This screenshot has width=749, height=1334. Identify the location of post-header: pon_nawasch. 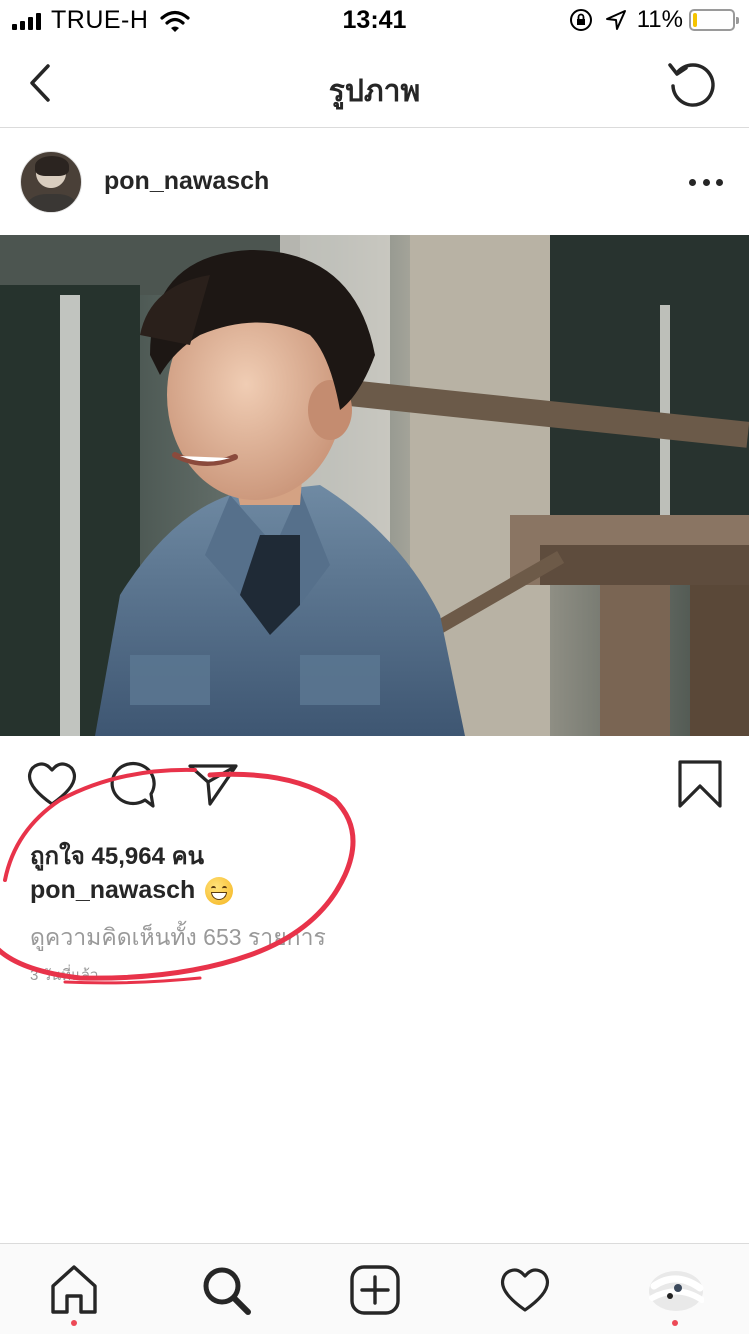
(374, 182).